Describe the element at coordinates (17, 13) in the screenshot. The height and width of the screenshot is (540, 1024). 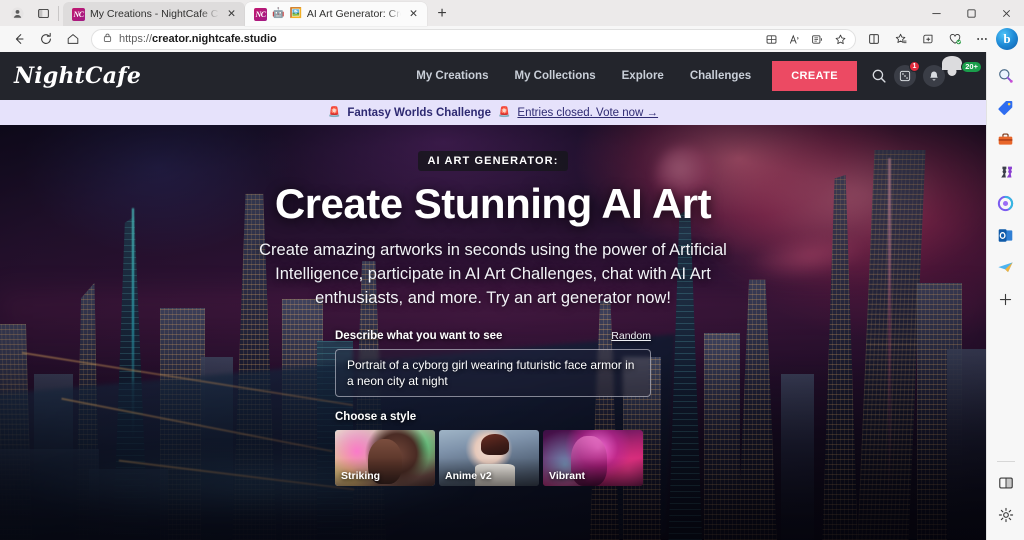
I see `profile-avatar-icon` at that location.